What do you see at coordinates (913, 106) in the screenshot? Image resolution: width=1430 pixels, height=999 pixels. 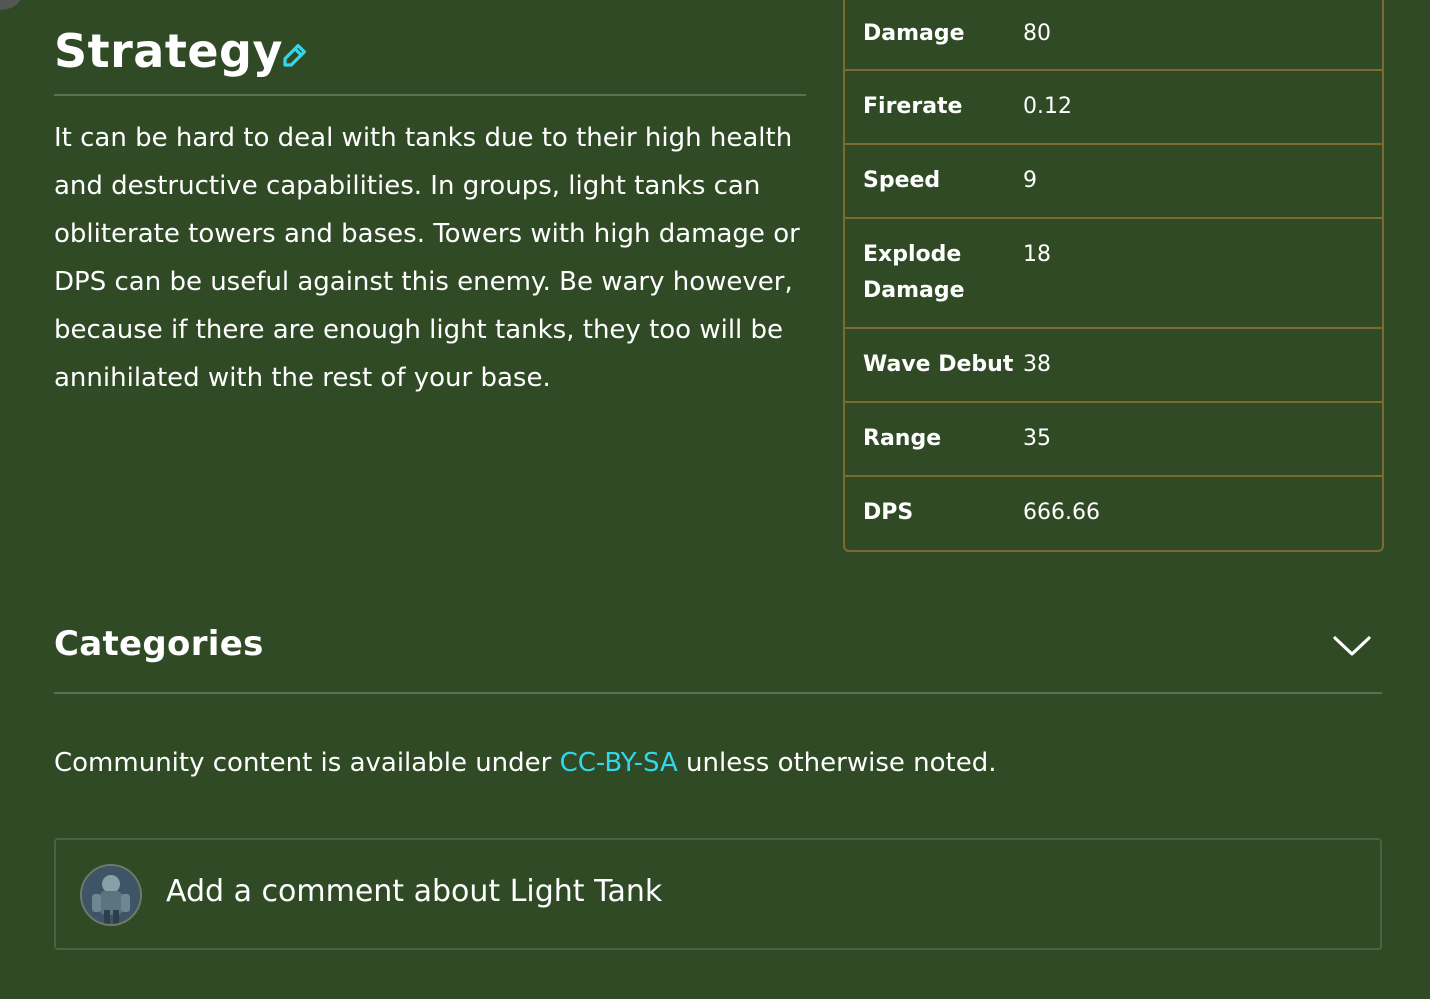 I see `stat-label: Firerate` at bounding box center [913, 106].